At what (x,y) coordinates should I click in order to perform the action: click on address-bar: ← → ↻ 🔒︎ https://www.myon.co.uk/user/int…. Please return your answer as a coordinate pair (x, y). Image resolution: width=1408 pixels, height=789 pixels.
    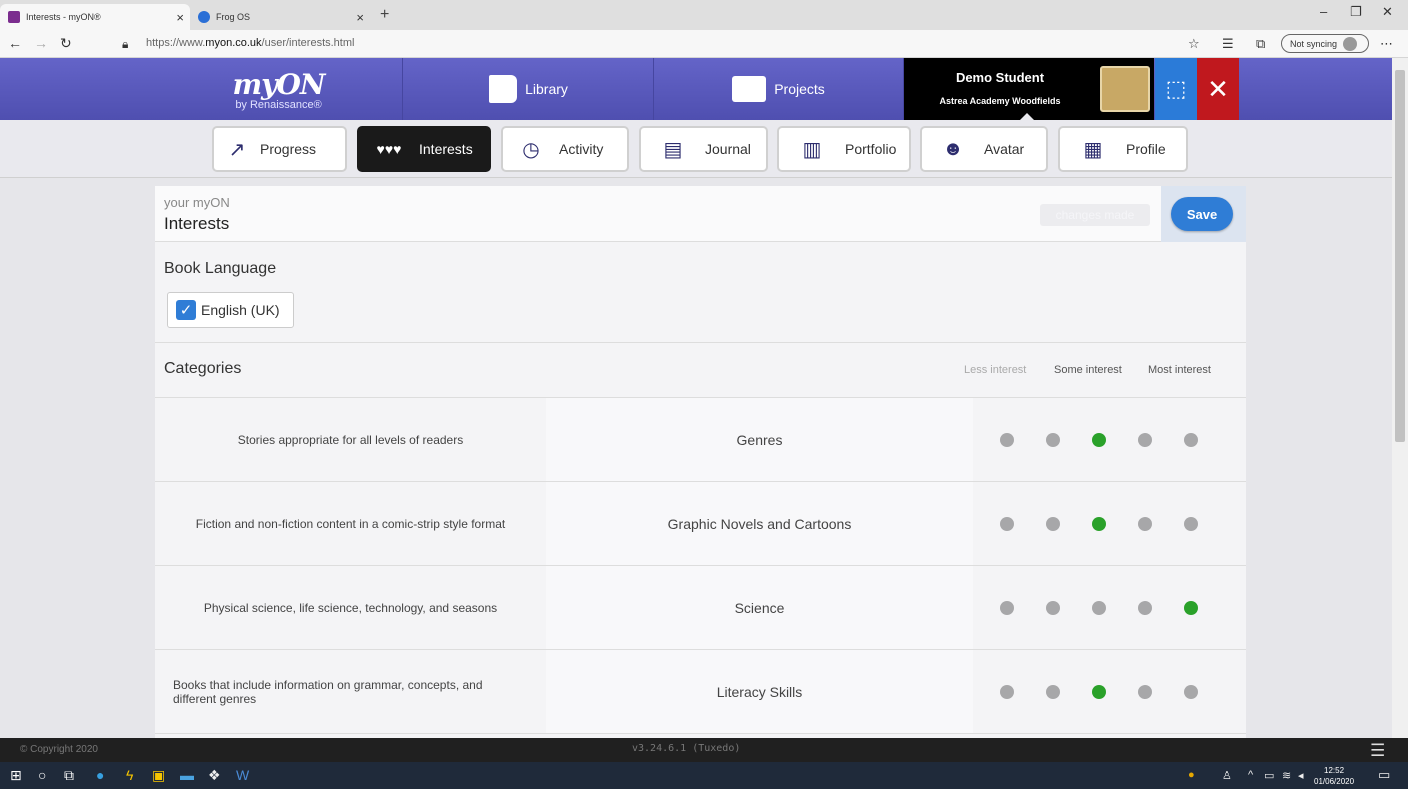
    Looking at the image, I should click on (704, 44).